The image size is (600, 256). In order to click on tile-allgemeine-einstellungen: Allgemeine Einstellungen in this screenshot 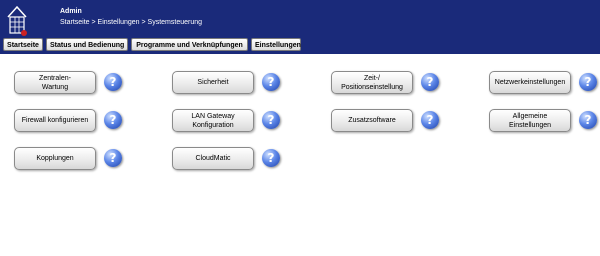, I will do `click(530, 120)`.